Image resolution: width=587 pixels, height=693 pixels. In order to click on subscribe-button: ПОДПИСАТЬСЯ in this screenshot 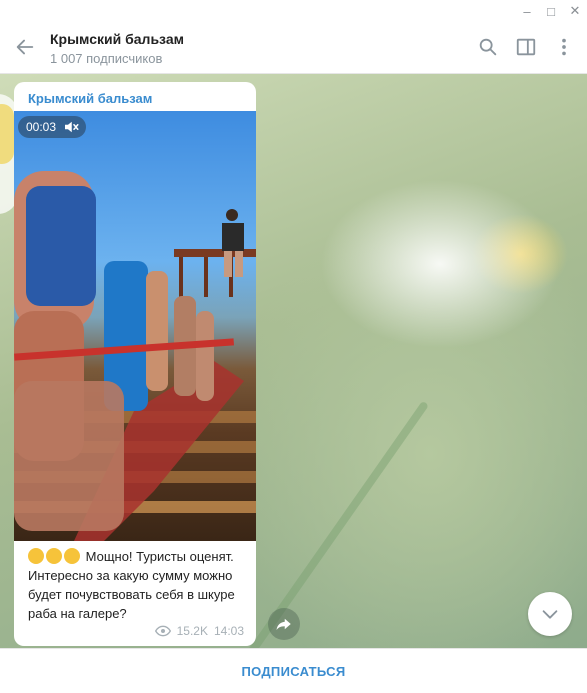, I will do `click(293, 671)`.